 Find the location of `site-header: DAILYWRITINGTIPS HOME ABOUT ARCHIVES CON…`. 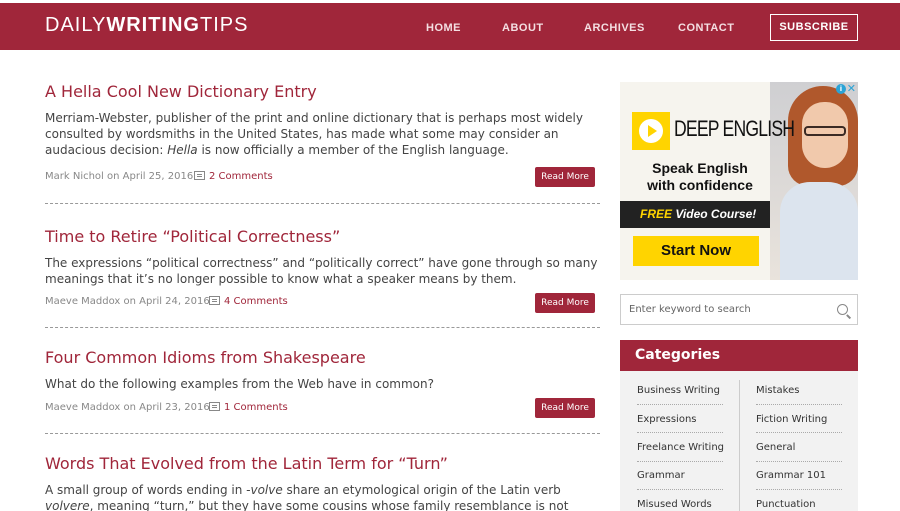

site-header: DAILYWRITINGTIPS HOME ABOUT ARCHIVES CON… is located at coordinates (450, 26).